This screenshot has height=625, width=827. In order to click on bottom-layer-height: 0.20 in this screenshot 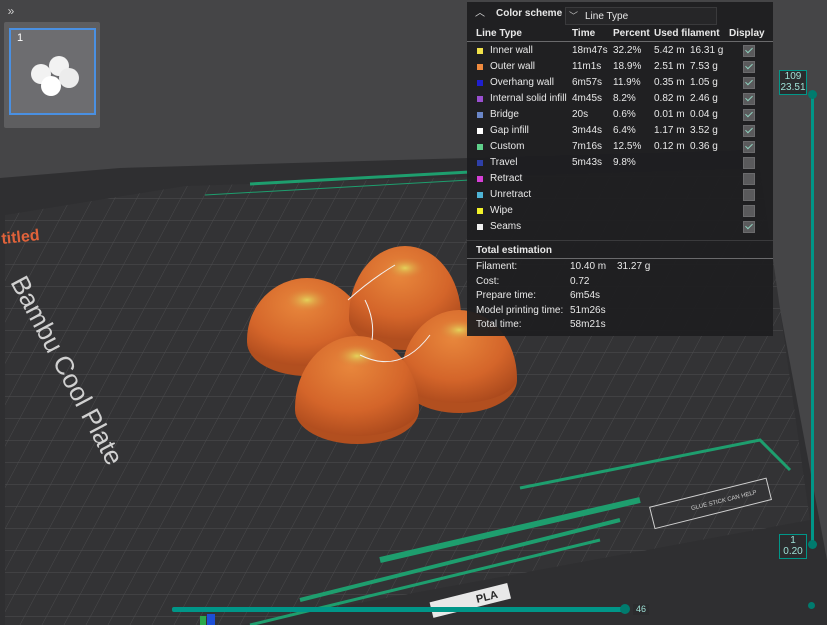, I will do `click(793, 551)`.